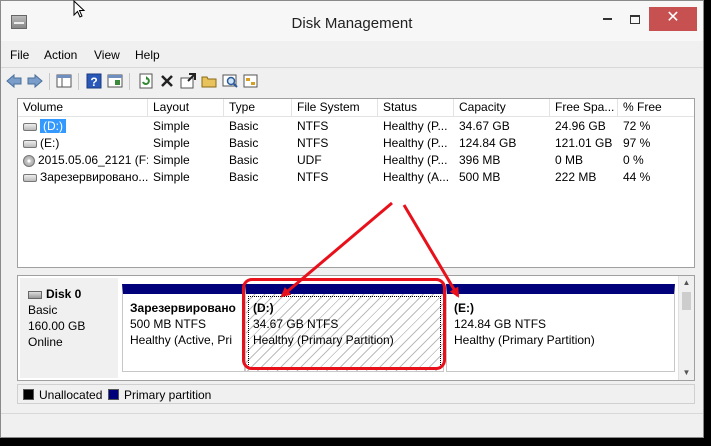 This screenshot has height=446, width=711. Describe the element at coordinates (656, 108) in the screenshot. I see `column-header-percent-free: % Free` at that location.